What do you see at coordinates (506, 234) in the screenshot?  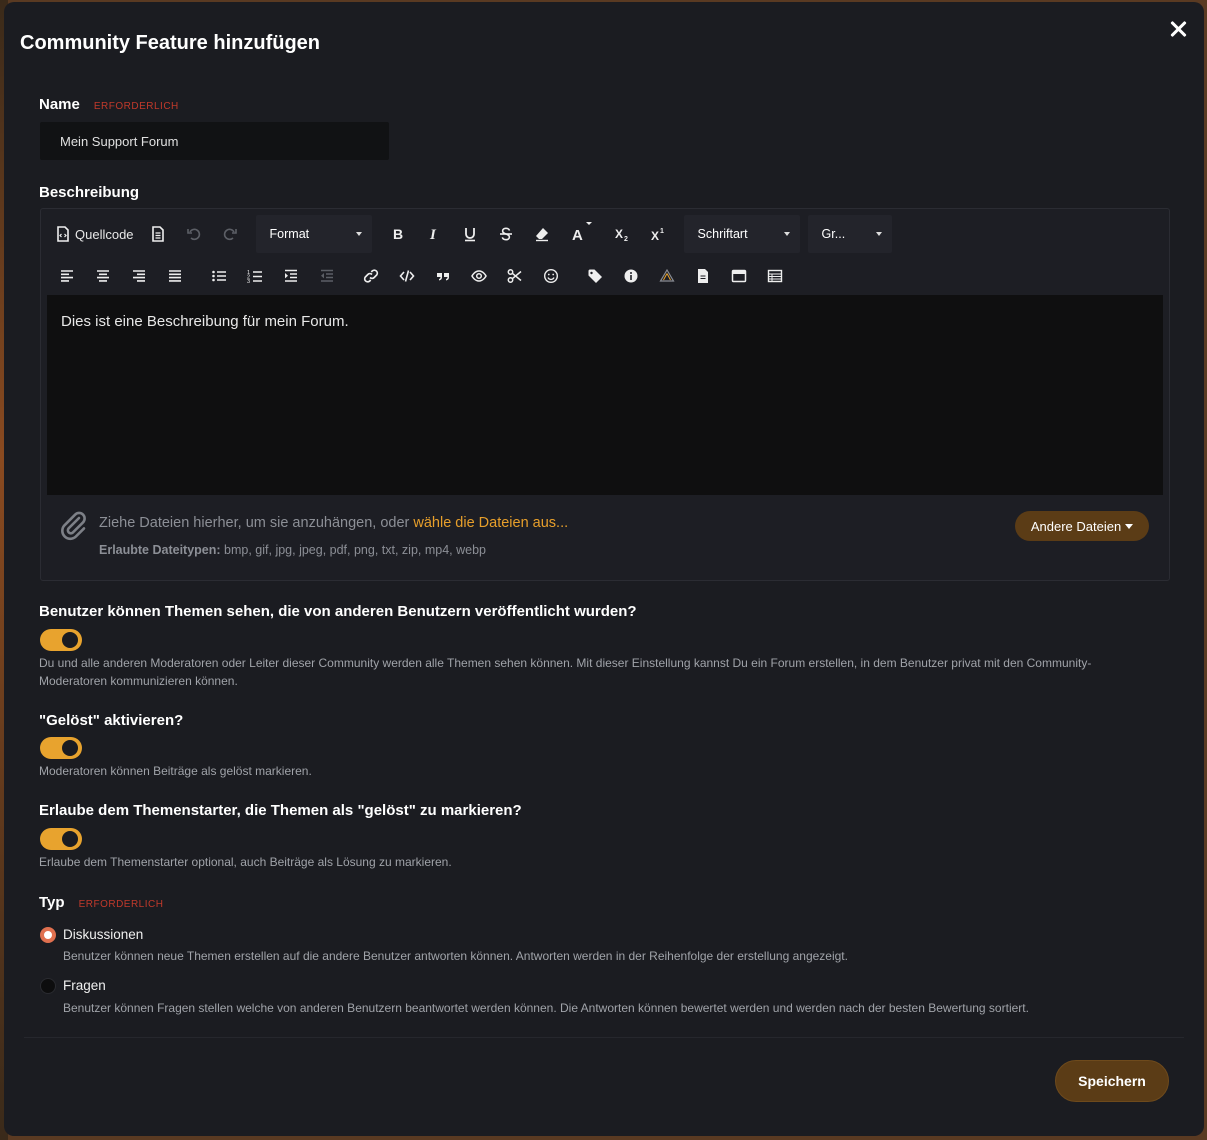 I see `strikethrough-icon` at bounding box center [506, 234].